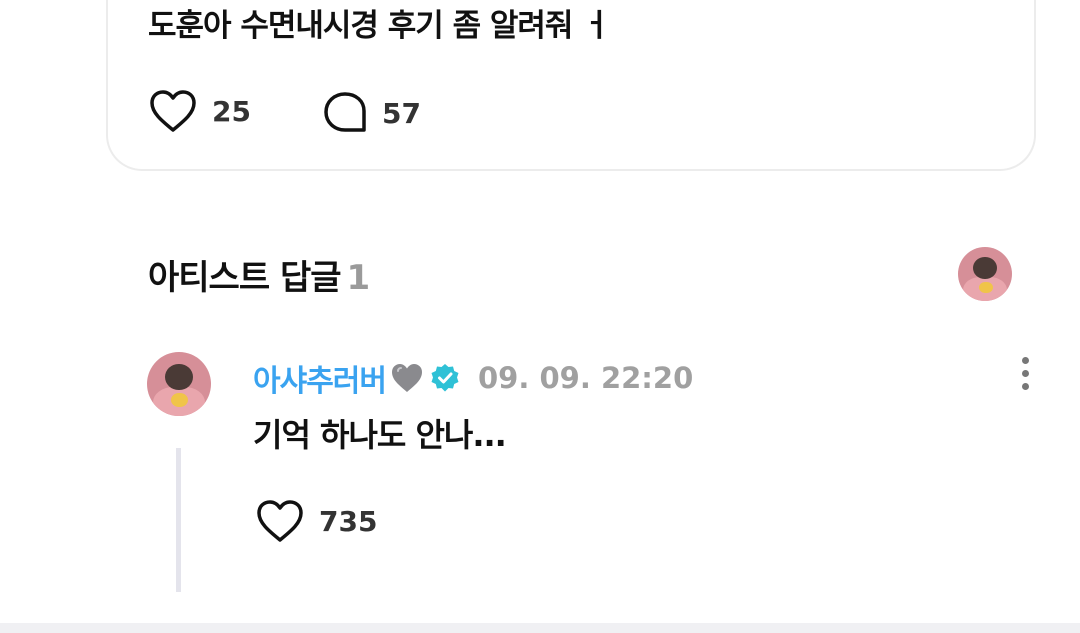 Image resolution: width=1080 pixels, height=633 pixels. Describe the element at coordinates (358, 278) in the screenshot. I see `artist-replies-count: 1` at that location.